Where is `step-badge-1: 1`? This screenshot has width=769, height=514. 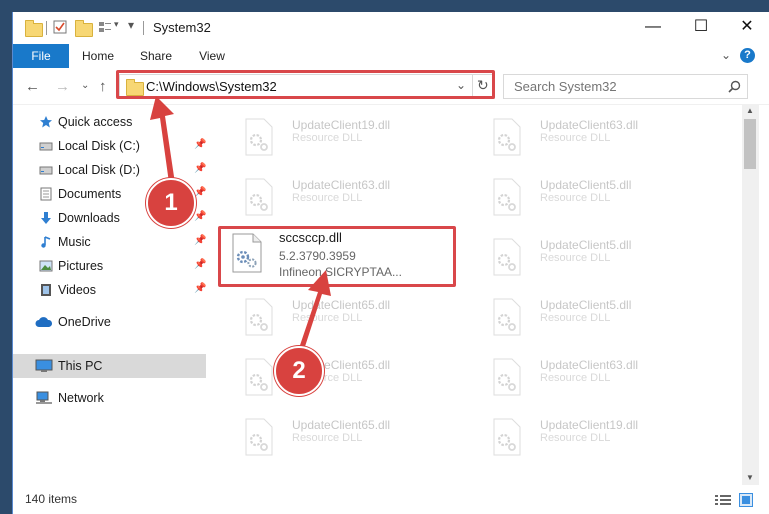
step-badge-1: 1 is located at coordinates (171, 203).